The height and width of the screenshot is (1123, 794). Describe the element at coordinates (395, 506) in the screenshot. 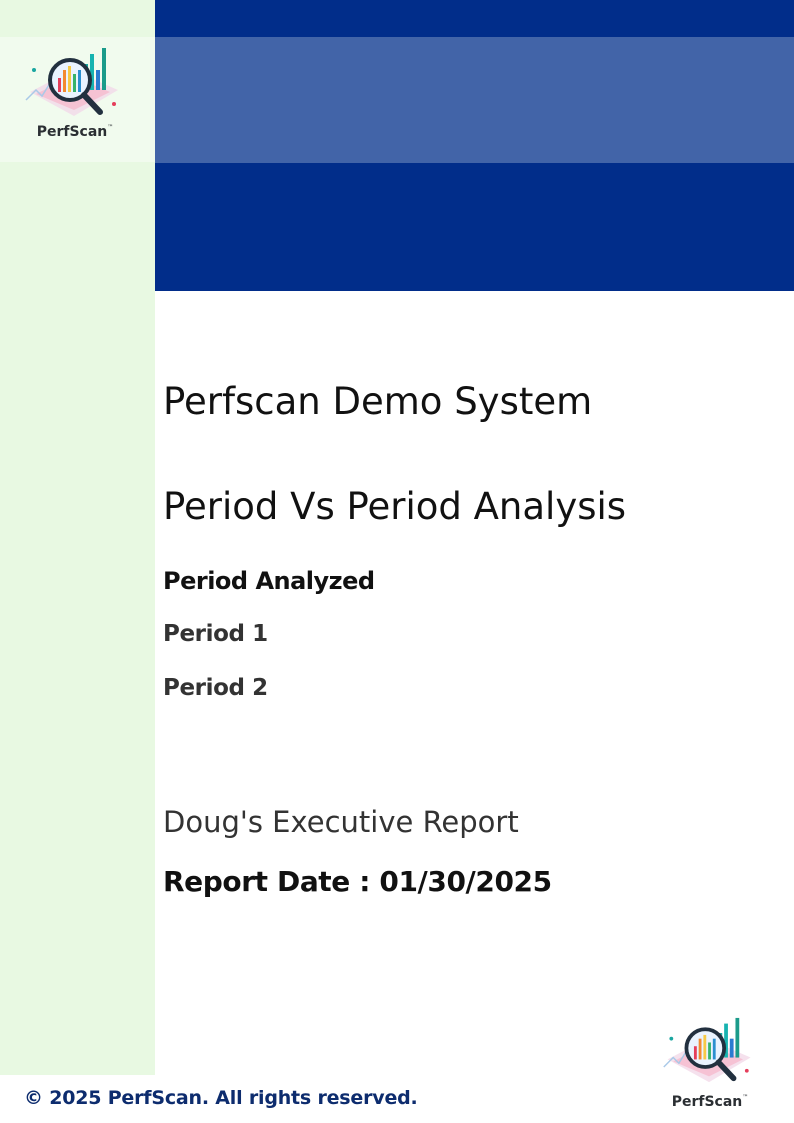

I see `report-subtitle: Period Vs Period Analysis` at that location.